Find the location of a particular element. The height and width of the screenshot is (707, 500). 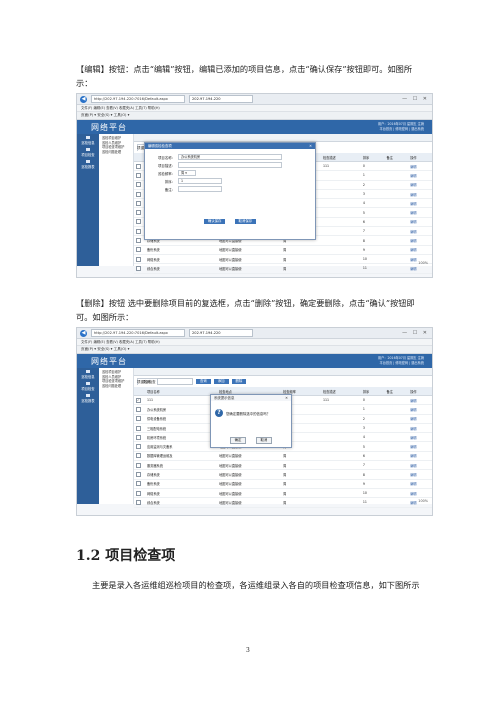

row-checkbox: ✓ is located at coordinates (138, 400).